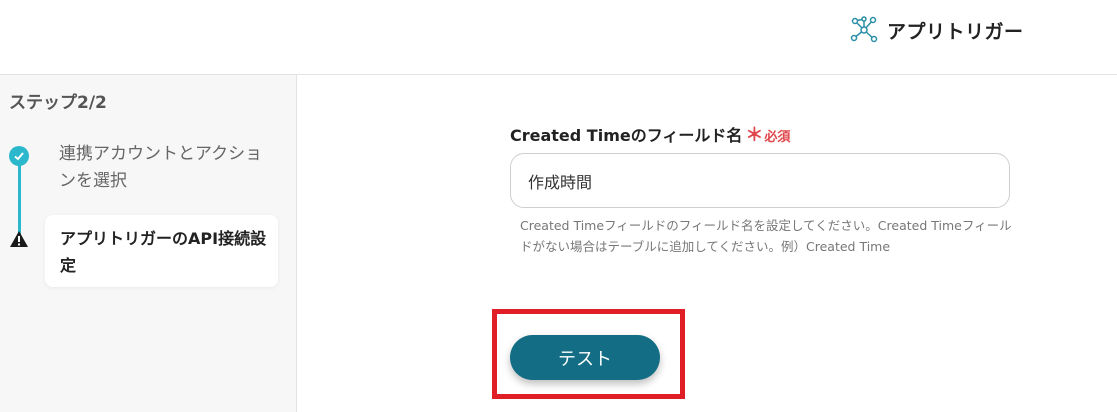 The image size is (1117, 412). I want to click on step-counter: ステップ2/2, so click(58, 103).